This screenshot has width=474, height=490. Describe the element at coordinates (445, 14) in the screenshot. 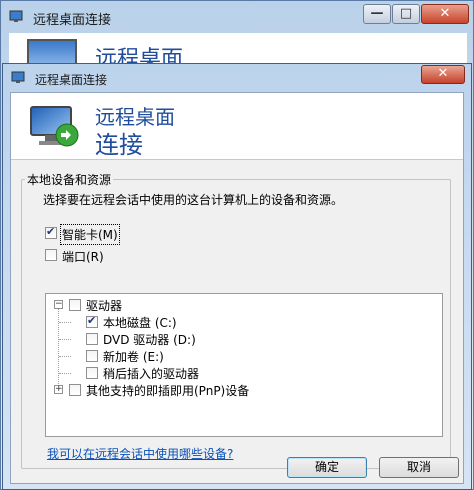

I see `background-close-button: ✕` at that location.